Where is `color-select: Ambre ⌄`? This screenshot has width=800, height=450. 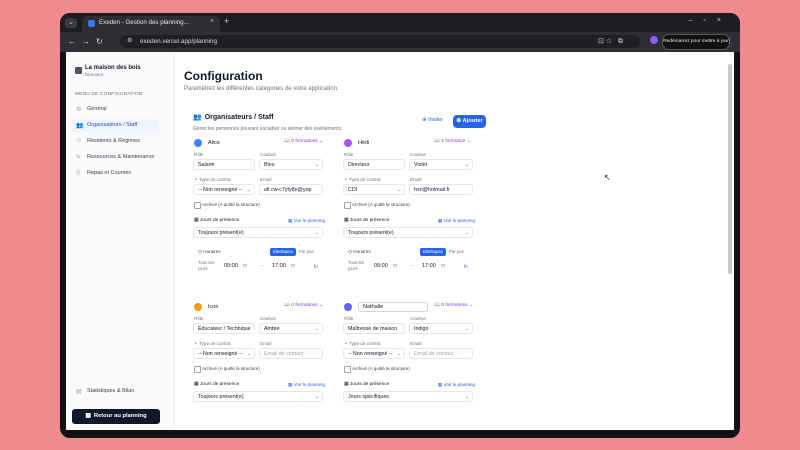
color-select: Ambre ⌄ is located at coordinates (291, 328).